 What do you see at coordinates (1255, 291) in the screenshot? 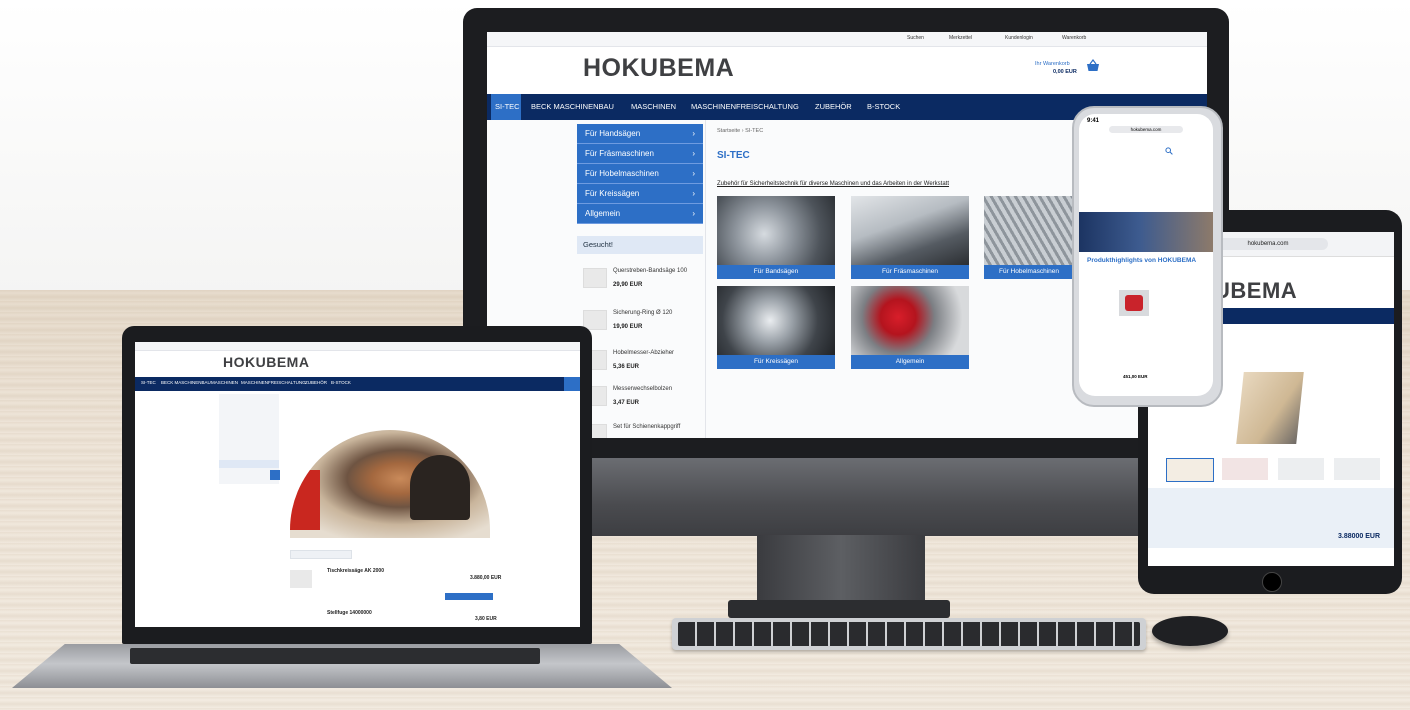
I see `tablet-logo: UBEMA` at bounding box center [1255, 291].